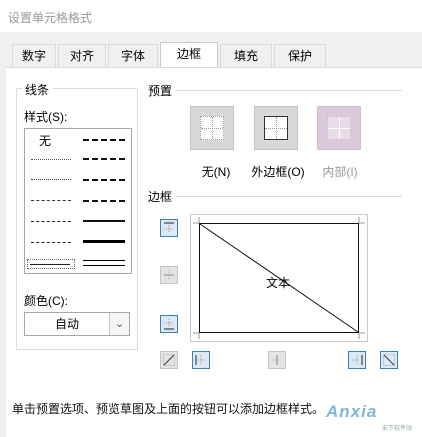  What do you see at coordinates (340, 172) in the screenshot?
I see `preset-inside-label: 内部(I)` at bounding box center [340, 172].